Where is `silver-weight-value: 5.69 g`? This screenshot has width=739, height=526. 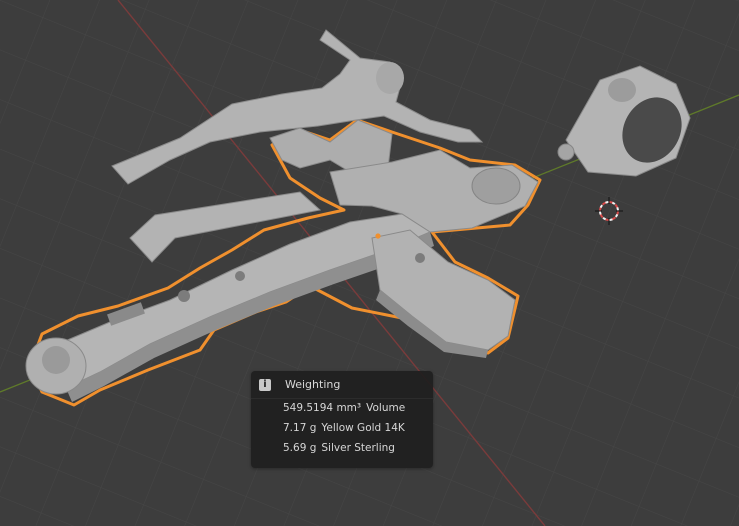 silver-weight-value: 5.69 g is located at coordinates (300, 448).